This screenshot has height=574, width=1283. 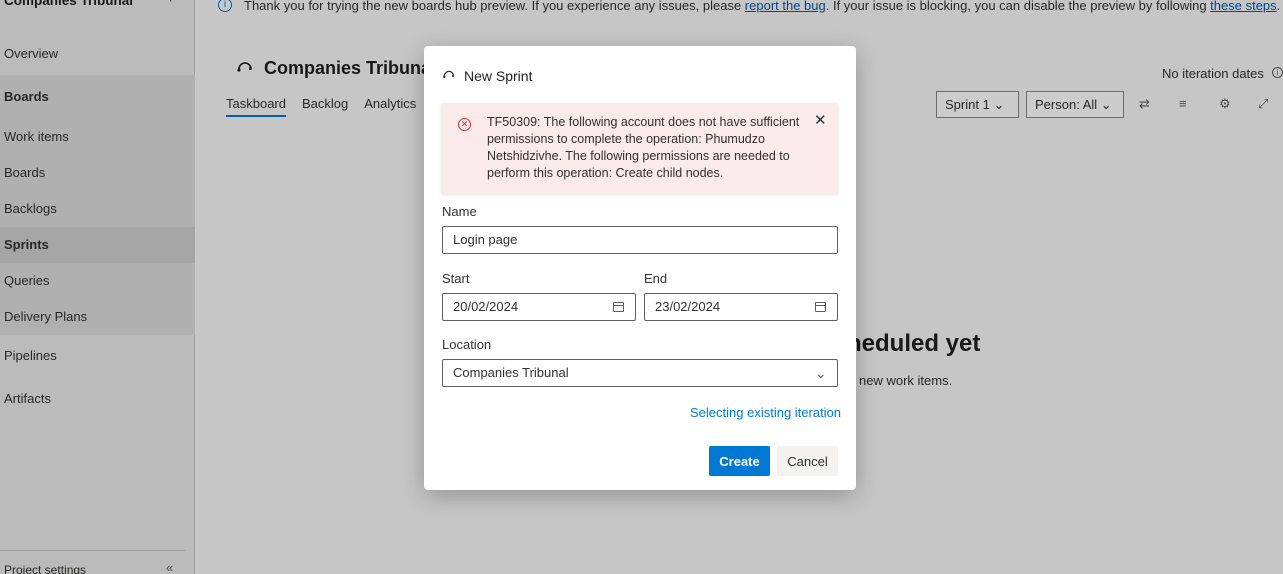 I want to click on name-label: Name, so click(x=459, y=211).